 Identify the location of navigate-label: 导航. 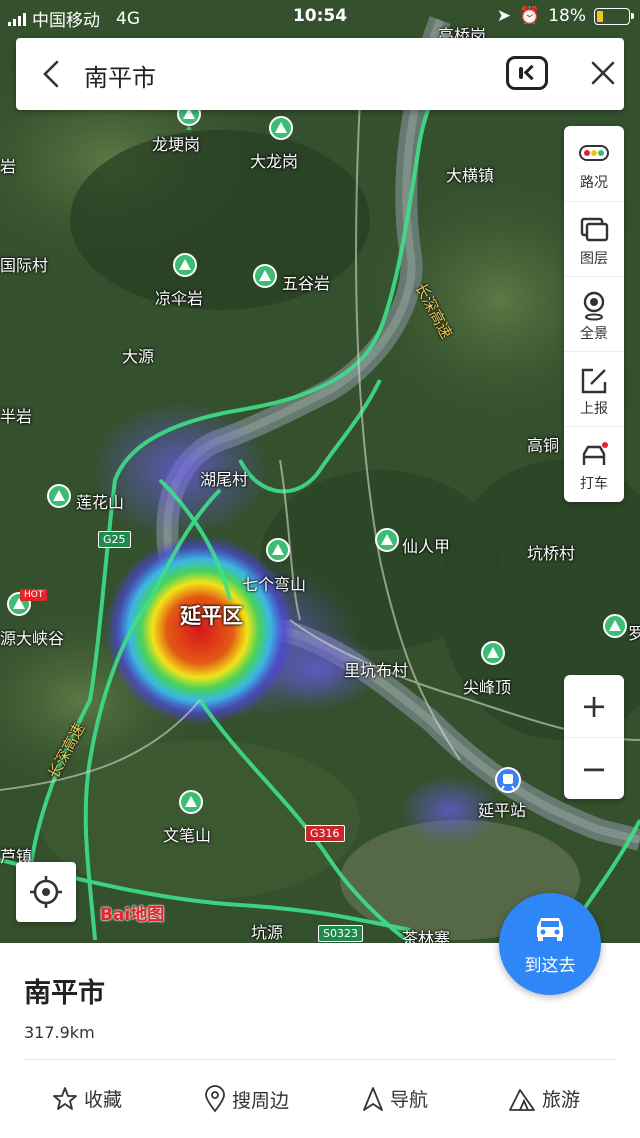
(409, 1100).